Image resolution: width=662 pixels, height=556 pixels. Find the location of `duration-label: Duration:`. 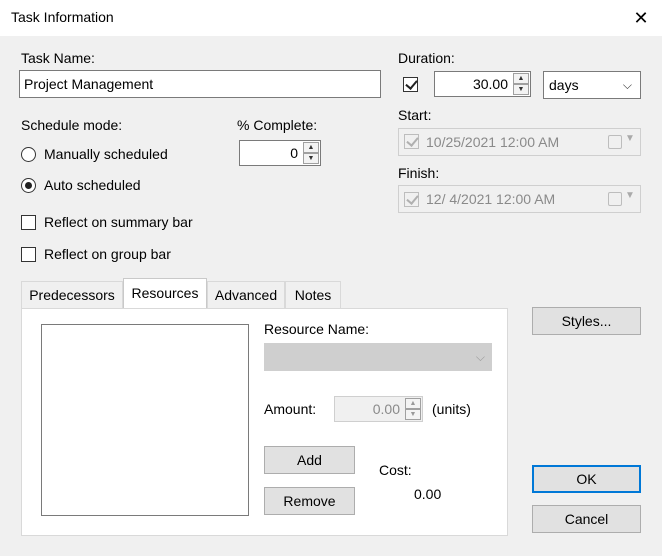

duration-label: Duration: is located at coordinates (426, 58).